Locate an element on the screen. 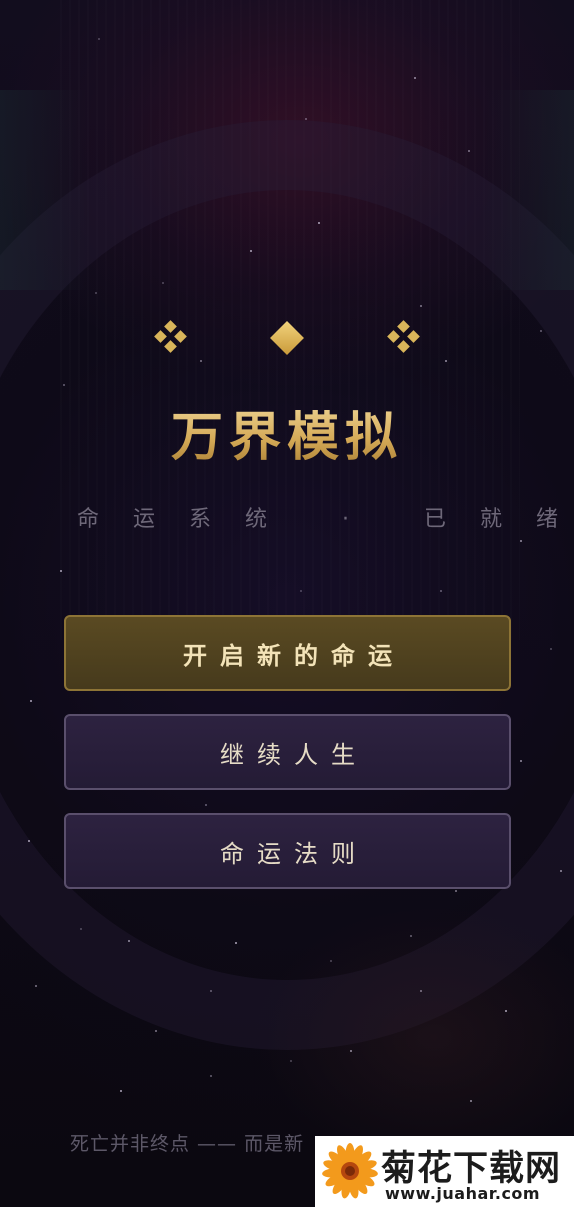 The width and height of the screenshot is (574, 1207). background-glow-bottom is located at coordinates (414, 1037).